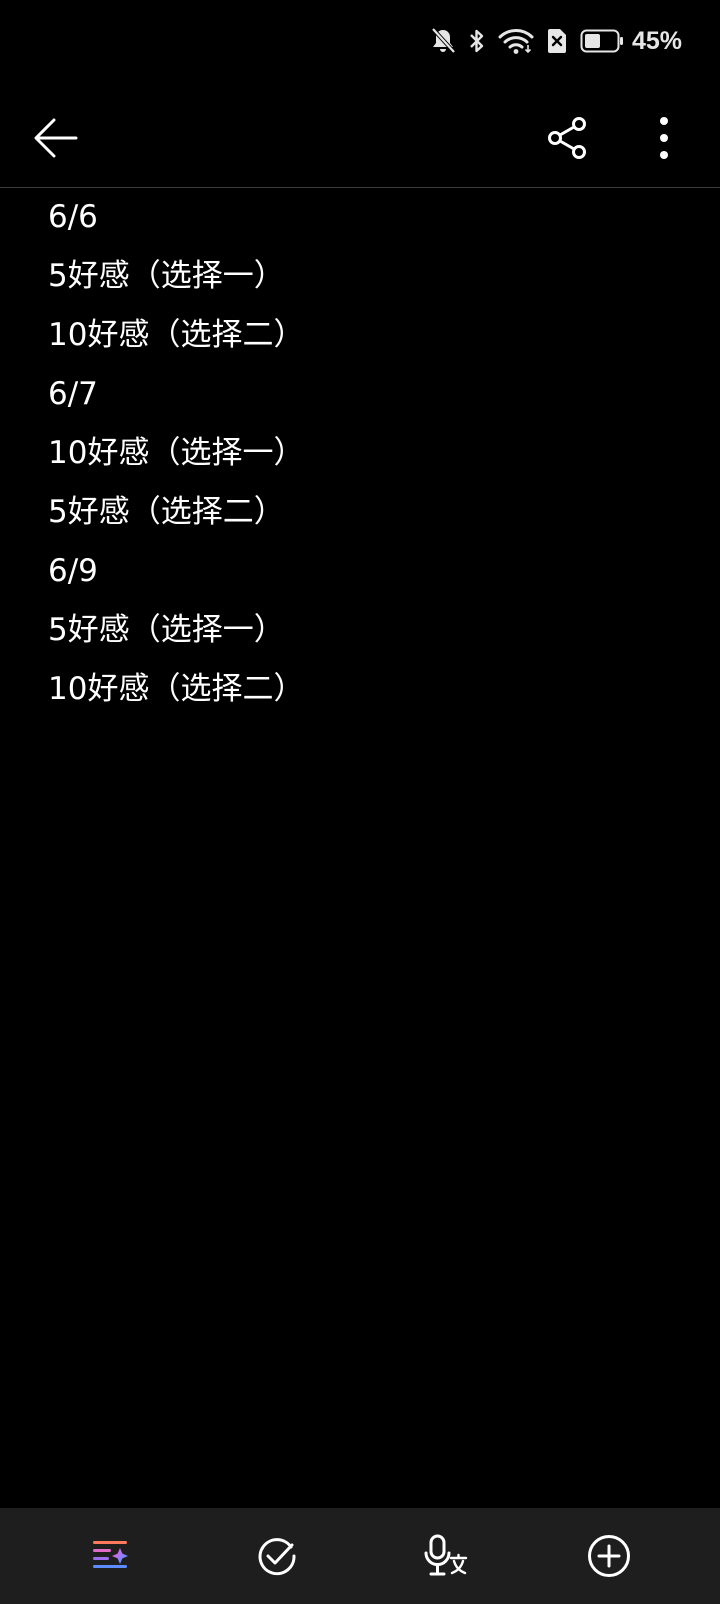 The height and width of the screenshot is (1604, 720). I want to click on add-icon, so click(609, 1556).